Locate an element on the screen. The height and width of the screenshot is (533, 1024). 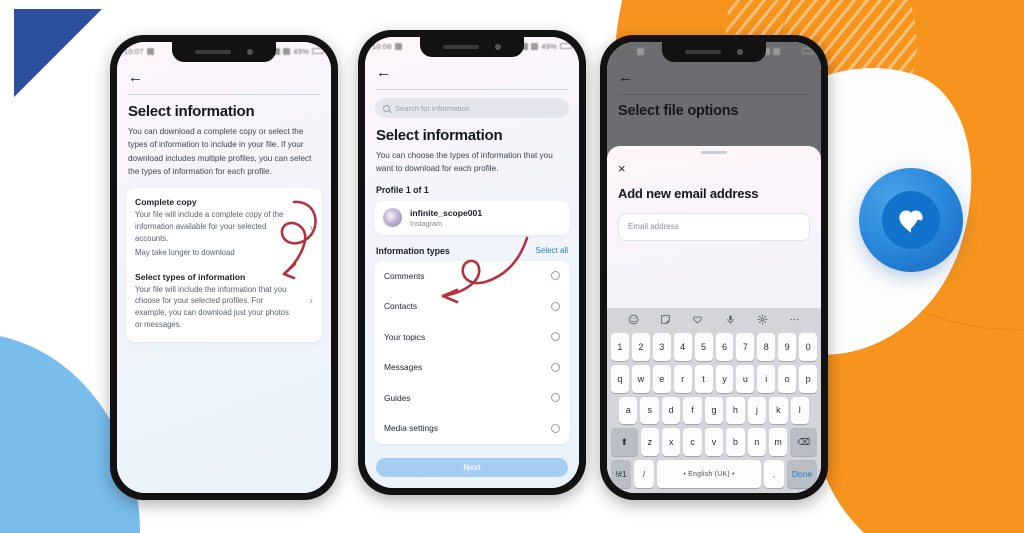
profile-count-label: Profile 1 of 1 is located at coordinates (402, 189).